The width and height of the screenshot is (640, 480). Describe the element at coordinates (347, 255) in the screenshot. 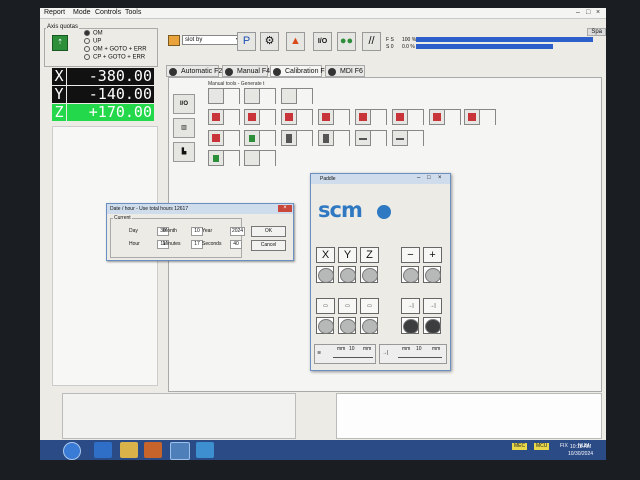

I see `axis-y-key: Y` at that location.